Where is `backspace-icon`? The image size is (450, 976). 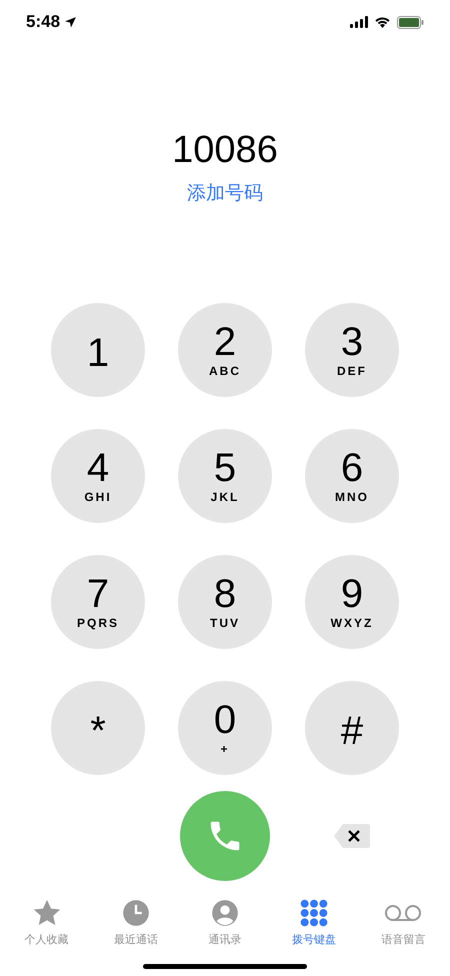
backspace-icon is located at coordinates (352, 835).